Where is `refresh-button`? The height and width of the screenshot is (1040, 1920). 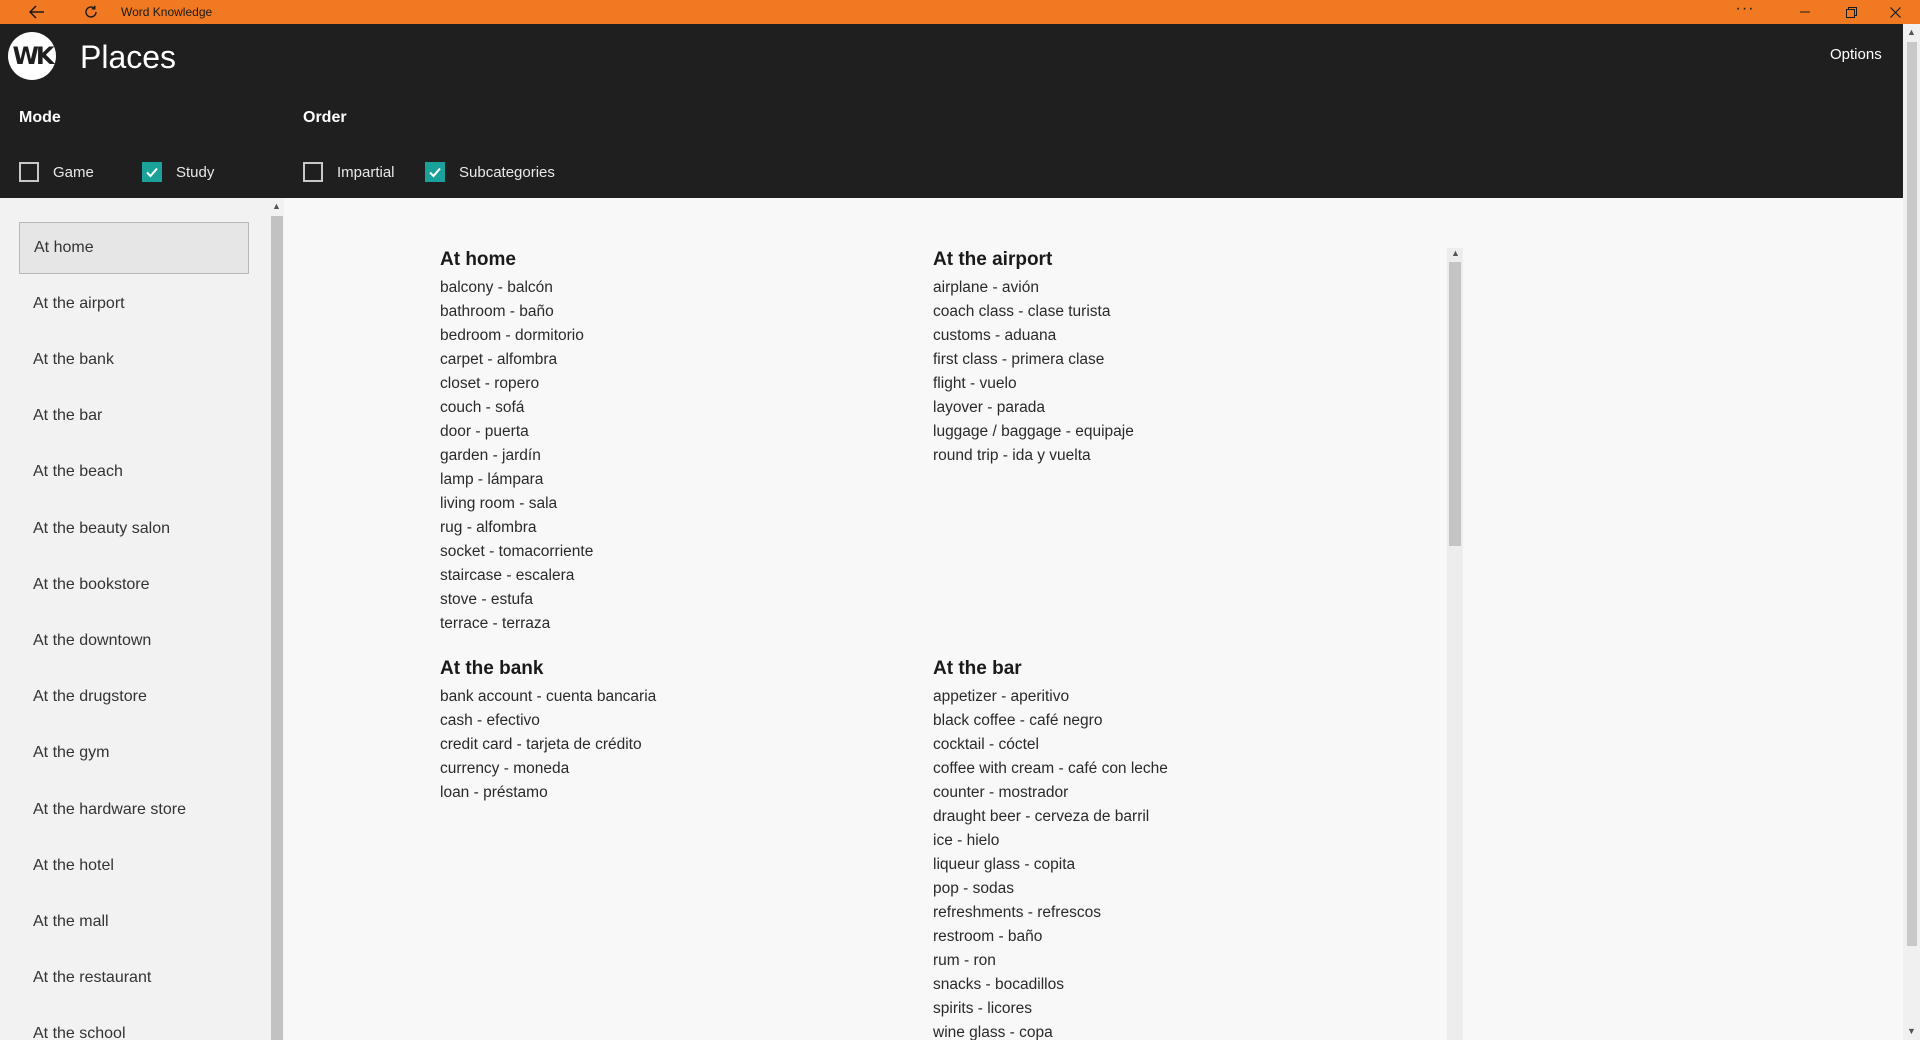 refresh-button is located at coordinates (91, 12).